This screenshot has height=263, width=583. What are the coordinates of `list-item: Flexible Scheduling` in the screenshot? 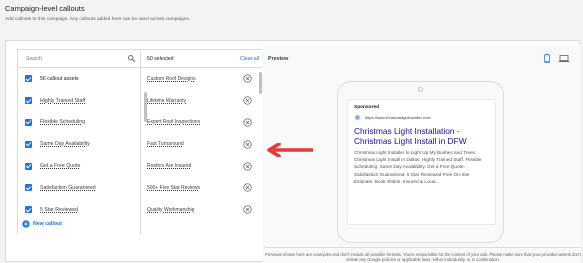 It's located at (79, 123).